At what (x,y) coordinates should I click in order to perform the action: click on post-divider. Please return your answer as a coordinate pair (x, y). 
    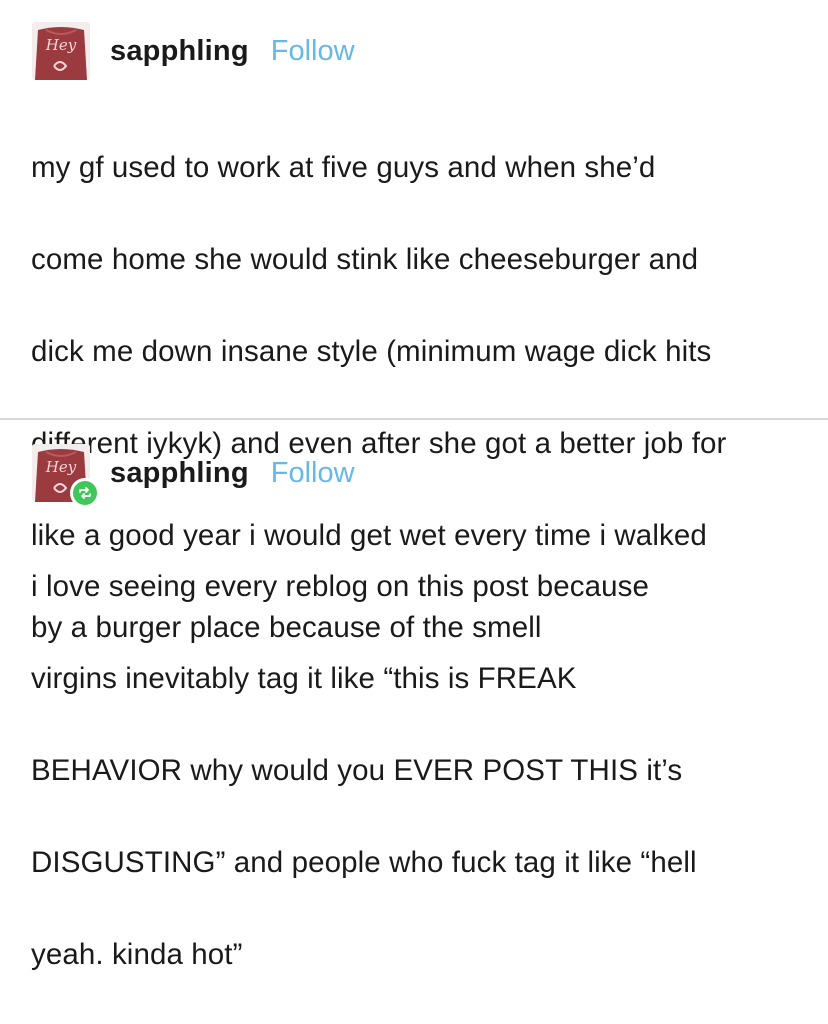
    Looking at the image, I should click on (414, 419).